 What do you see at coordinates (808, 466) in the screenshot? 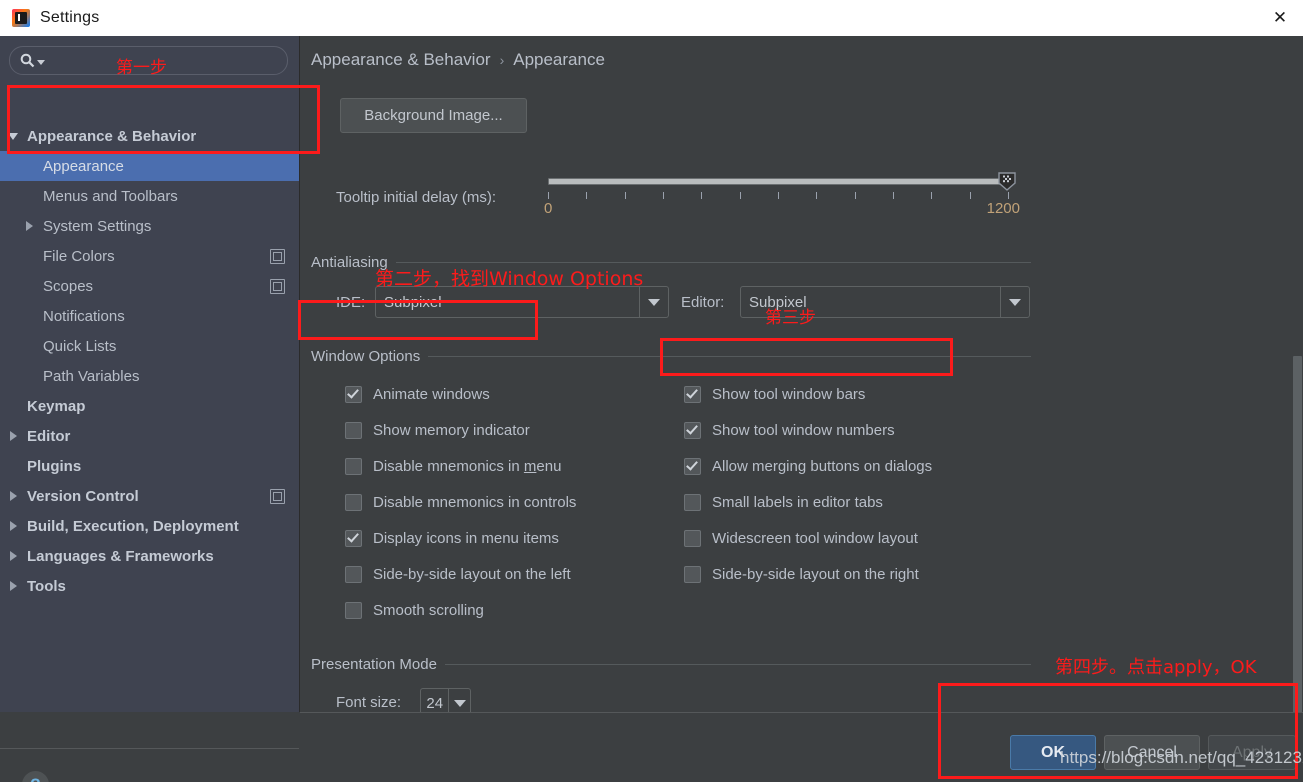
I see `checkbox-allow-merging-buttons-on-dialogs: Allow merging buttons on dialogs` at bounding box center [808, 466].